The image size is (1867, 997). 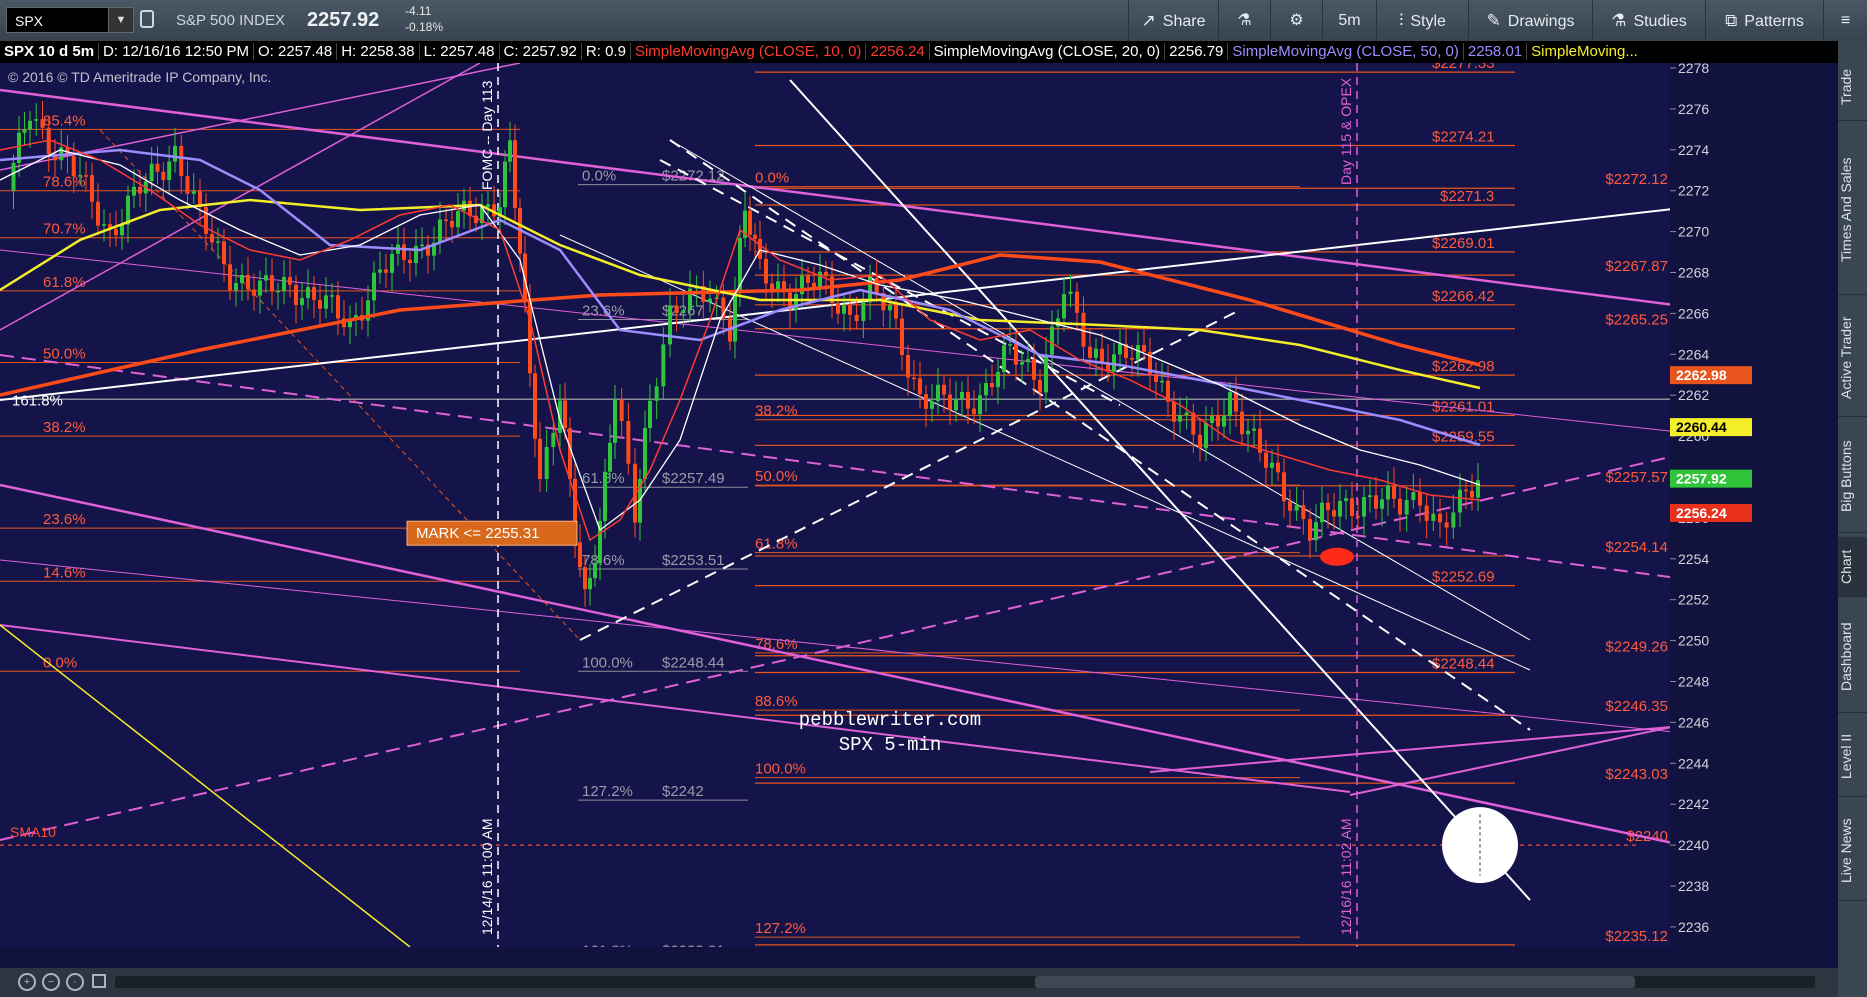 I want to click on tab-level-ii: Level II, so click(x=1852, y=757).